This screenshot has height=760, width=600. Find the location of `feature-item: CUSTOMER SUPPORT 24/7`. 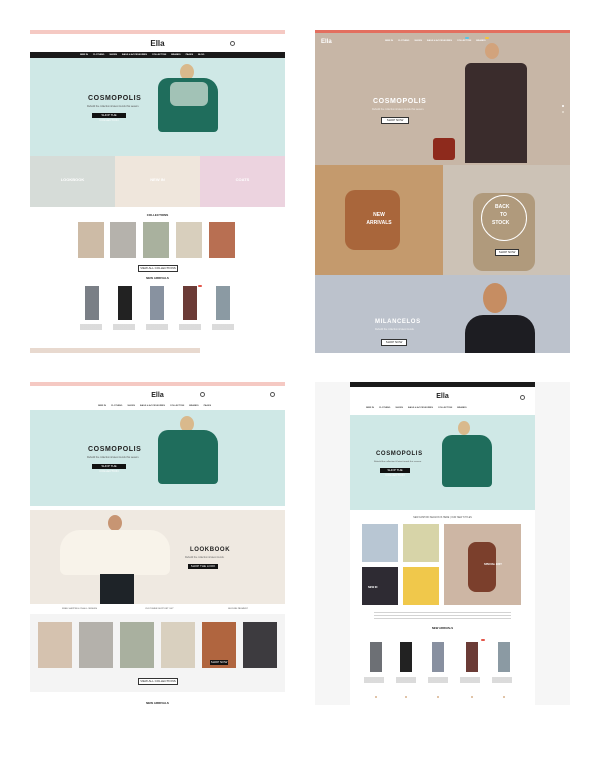

feature-item: CUSTOMER SUPPORT 24/7 is located at coordinates (159, 609).